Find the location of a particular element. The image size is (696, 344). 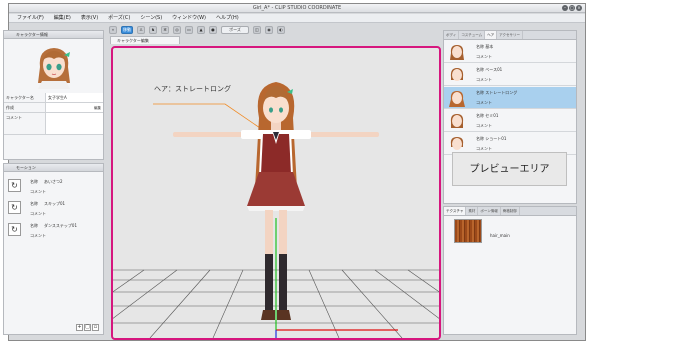

toolbar: « 移動 ♙ ♞ ✲ ◎ ▭ ▲ ● ポーズ ◫ ◉ ◐ is located at coordinates (279, 29).